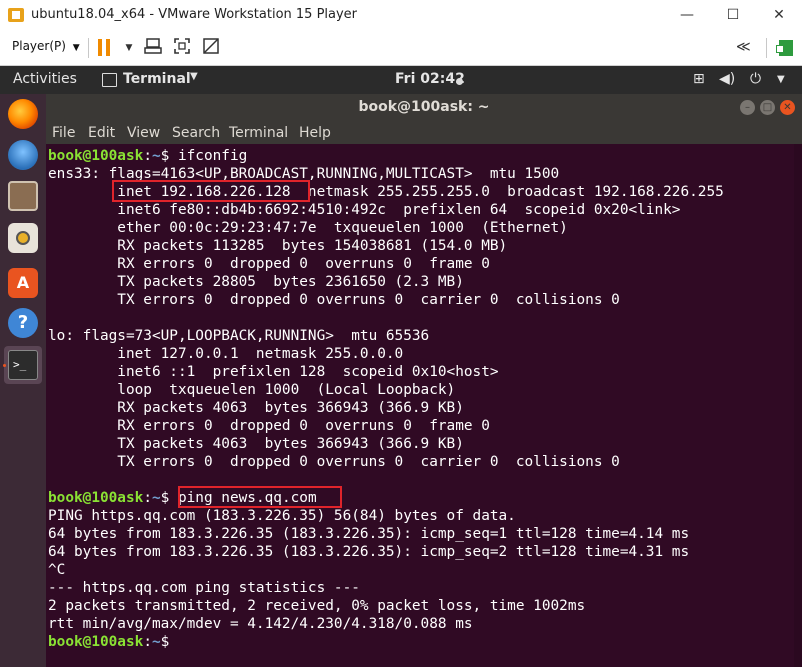 The width and height of the screenshot is (802, 667). What do you see at coordinates (430, 79) in the screenshot?
I see `clock: Fri 02:42` at bounding box center [430, 79].